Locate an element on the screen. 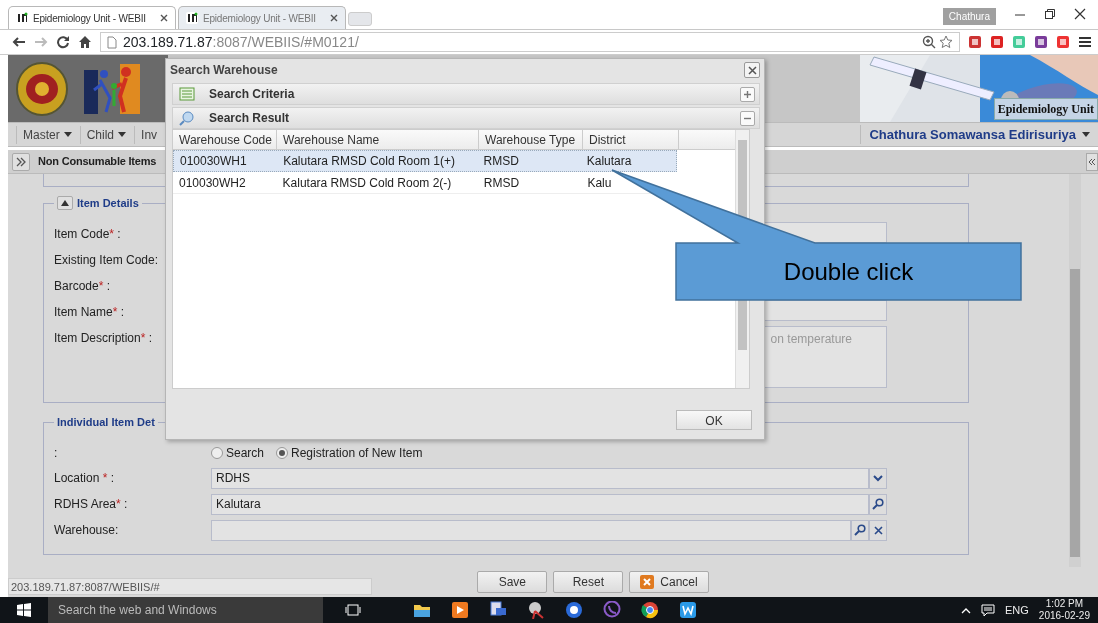  dialog-title: Search Warehouse is located at coordinates (224, 70).